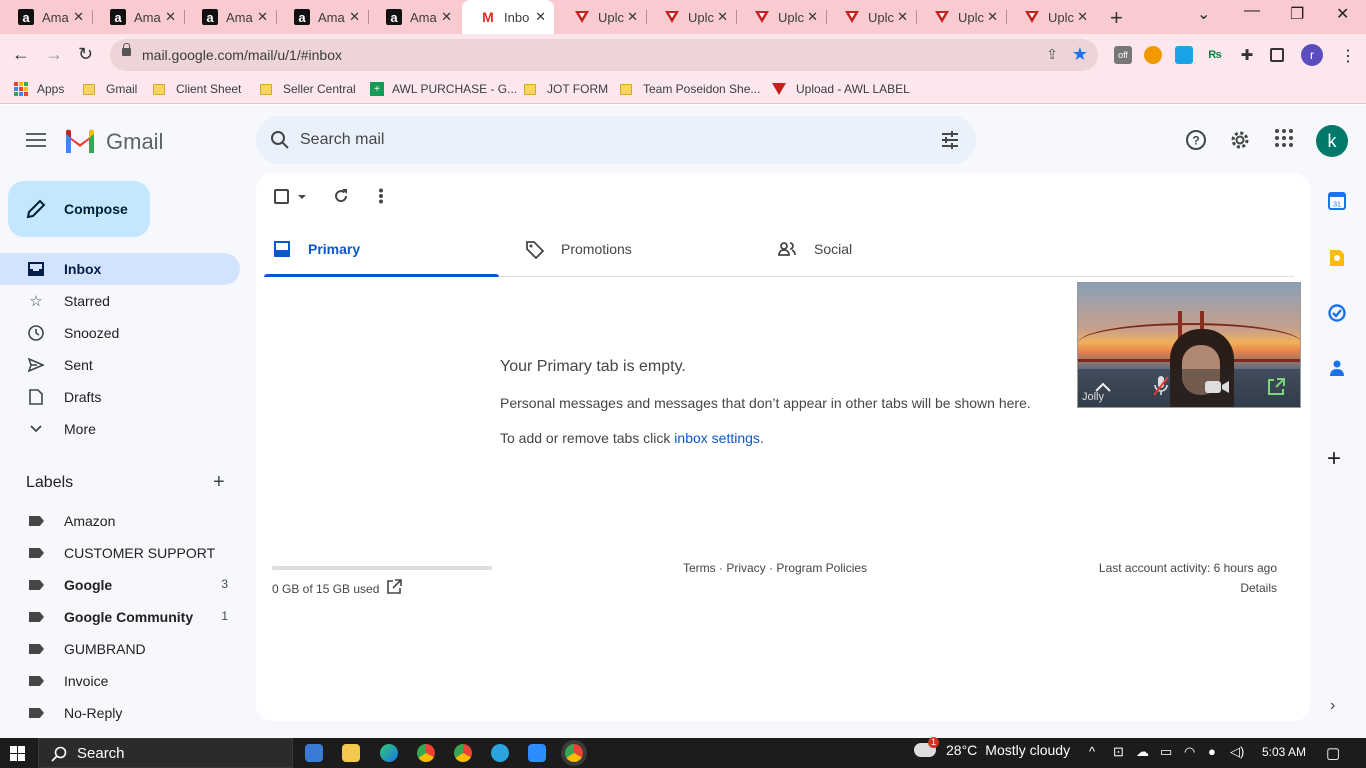 This screenshot has height=768, width=1366. Describe the element at coordinates (351, 753) in the screenshot. I see `file-explorer-icon` at that location.